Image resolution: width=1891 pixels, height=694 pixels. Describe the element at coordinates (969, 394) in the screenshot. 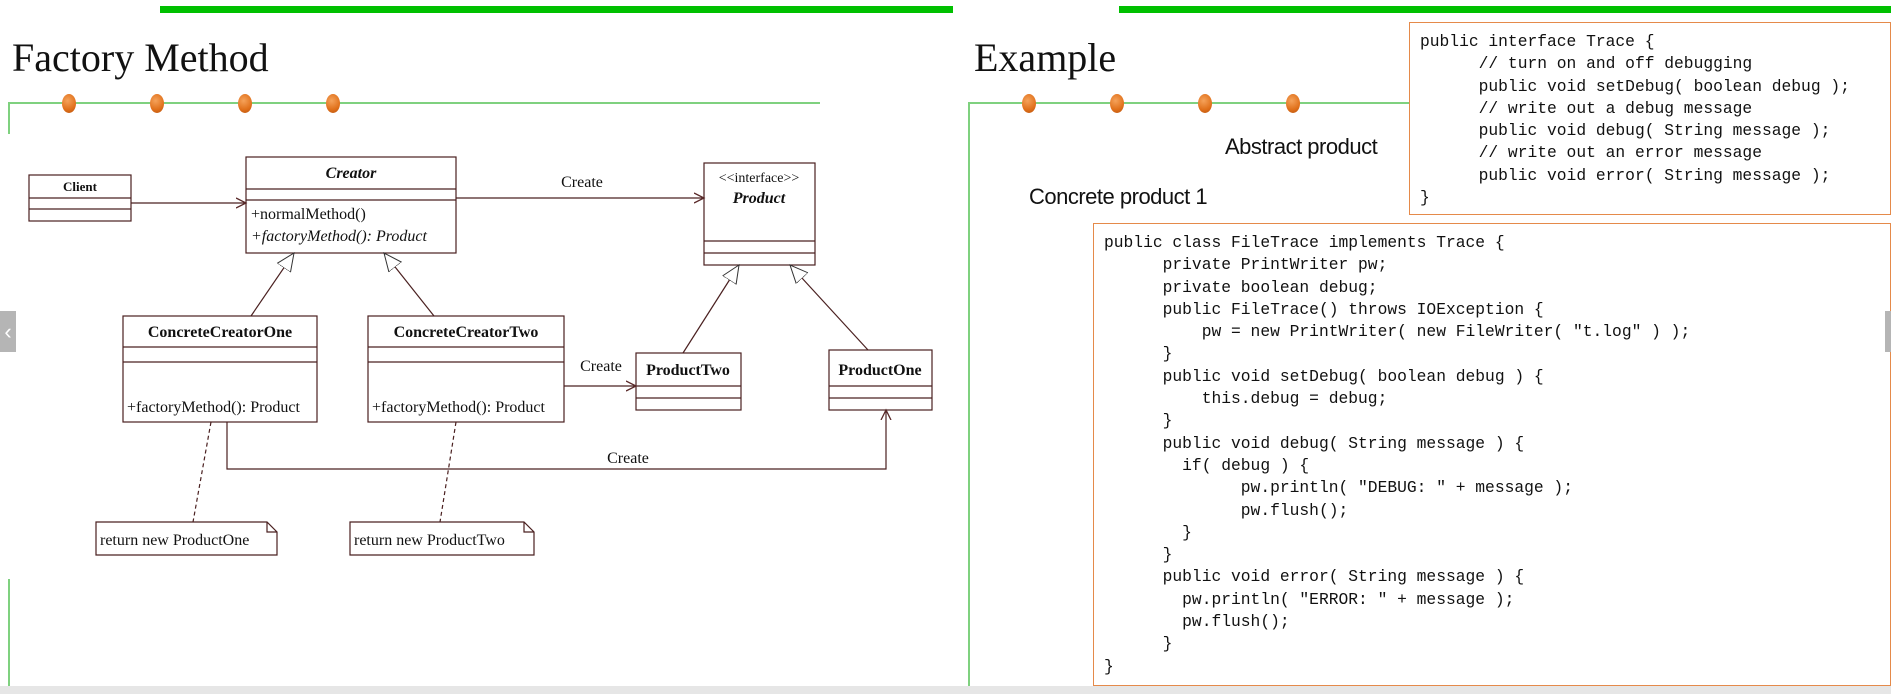

I see `divider-vertical` at that location.